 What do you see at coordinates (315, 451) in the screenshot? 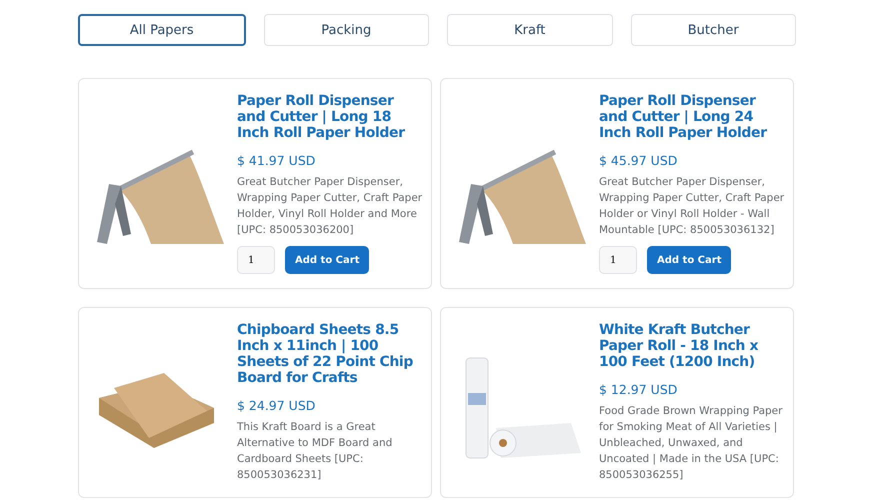
I see `product-description: This Kraft Board is a Great Alternative to MDF Board and Cardboard Sheets [UPC: 850053036231]` at bounding box center [315, 451].